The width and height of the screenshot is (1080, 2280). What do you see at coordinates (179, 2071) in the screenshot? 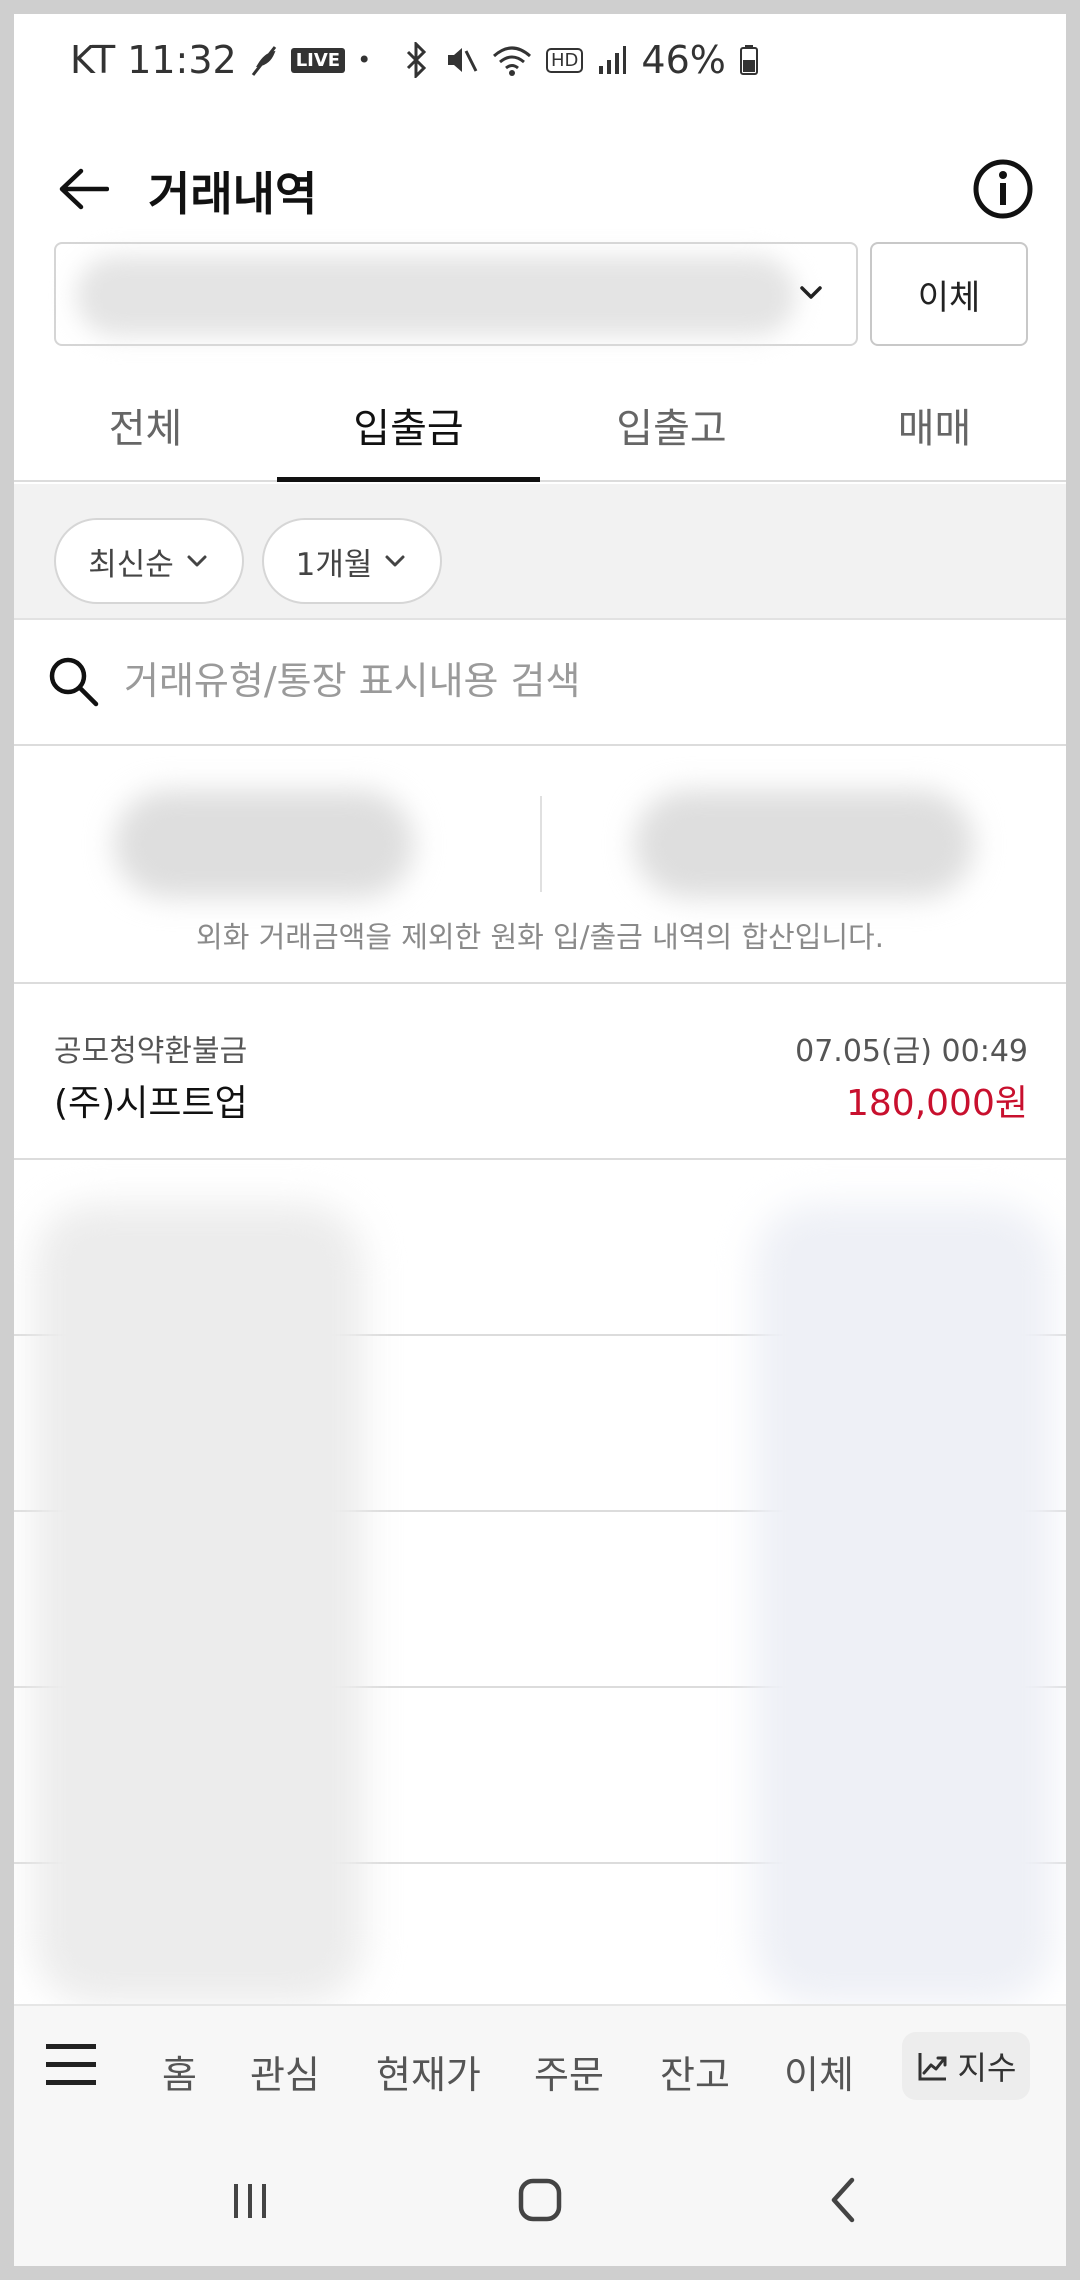
I see `nav-home: 홈` at bounding box center [179, 2071].